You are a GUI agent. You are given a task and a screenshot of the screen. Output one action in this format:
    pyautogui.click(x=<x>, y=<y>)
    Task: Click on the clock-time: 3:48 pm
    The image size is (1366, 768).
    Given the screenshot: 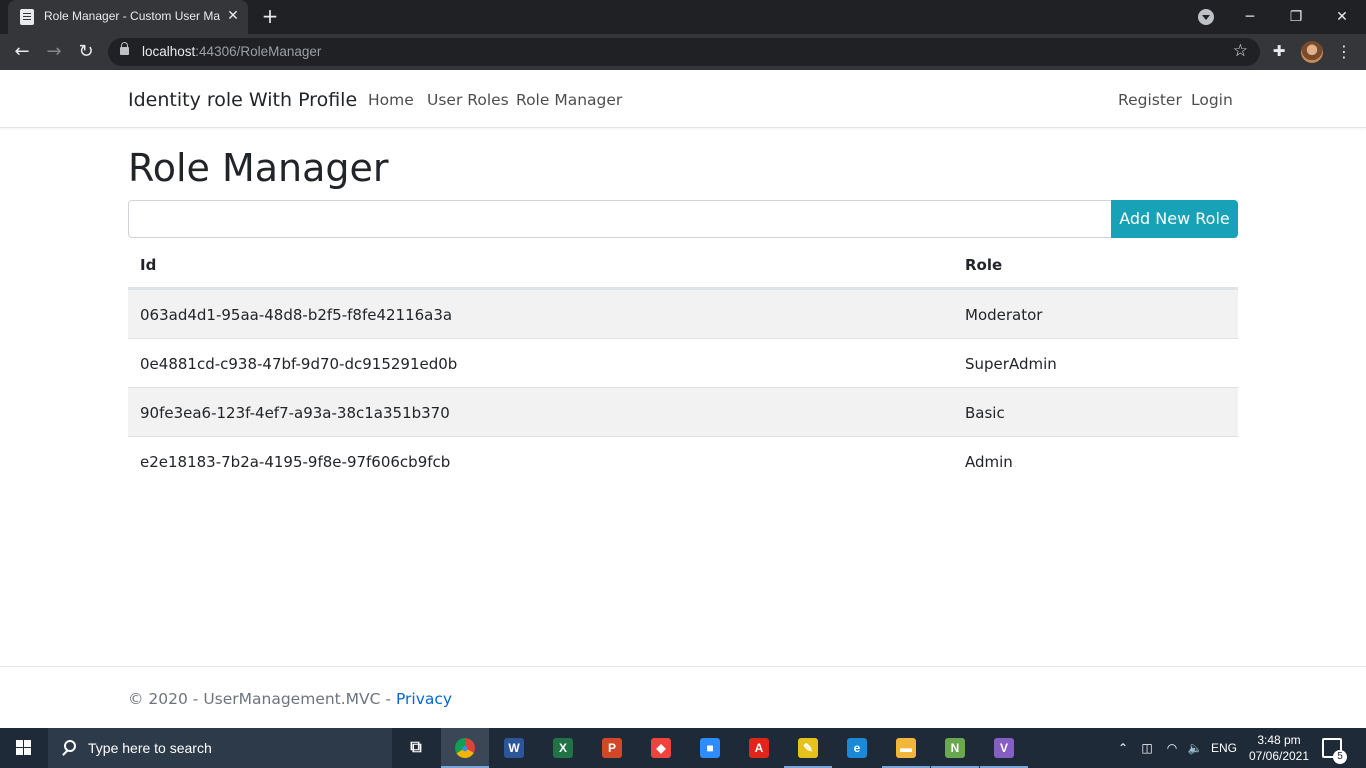 What is the action you would take?
    pyautogui.click(x=1279, y=740)
    